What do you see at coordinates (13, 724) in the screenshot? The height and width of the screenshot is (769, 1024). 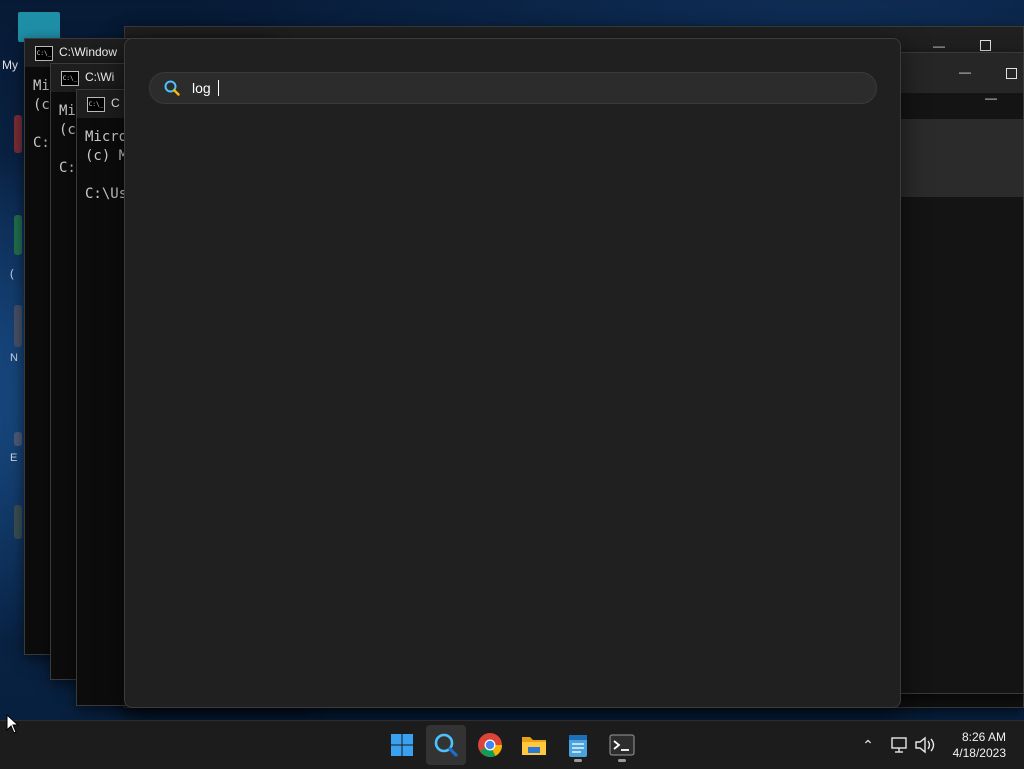 I see `mouse-cursor-icon` at bounding box center [13, 724].